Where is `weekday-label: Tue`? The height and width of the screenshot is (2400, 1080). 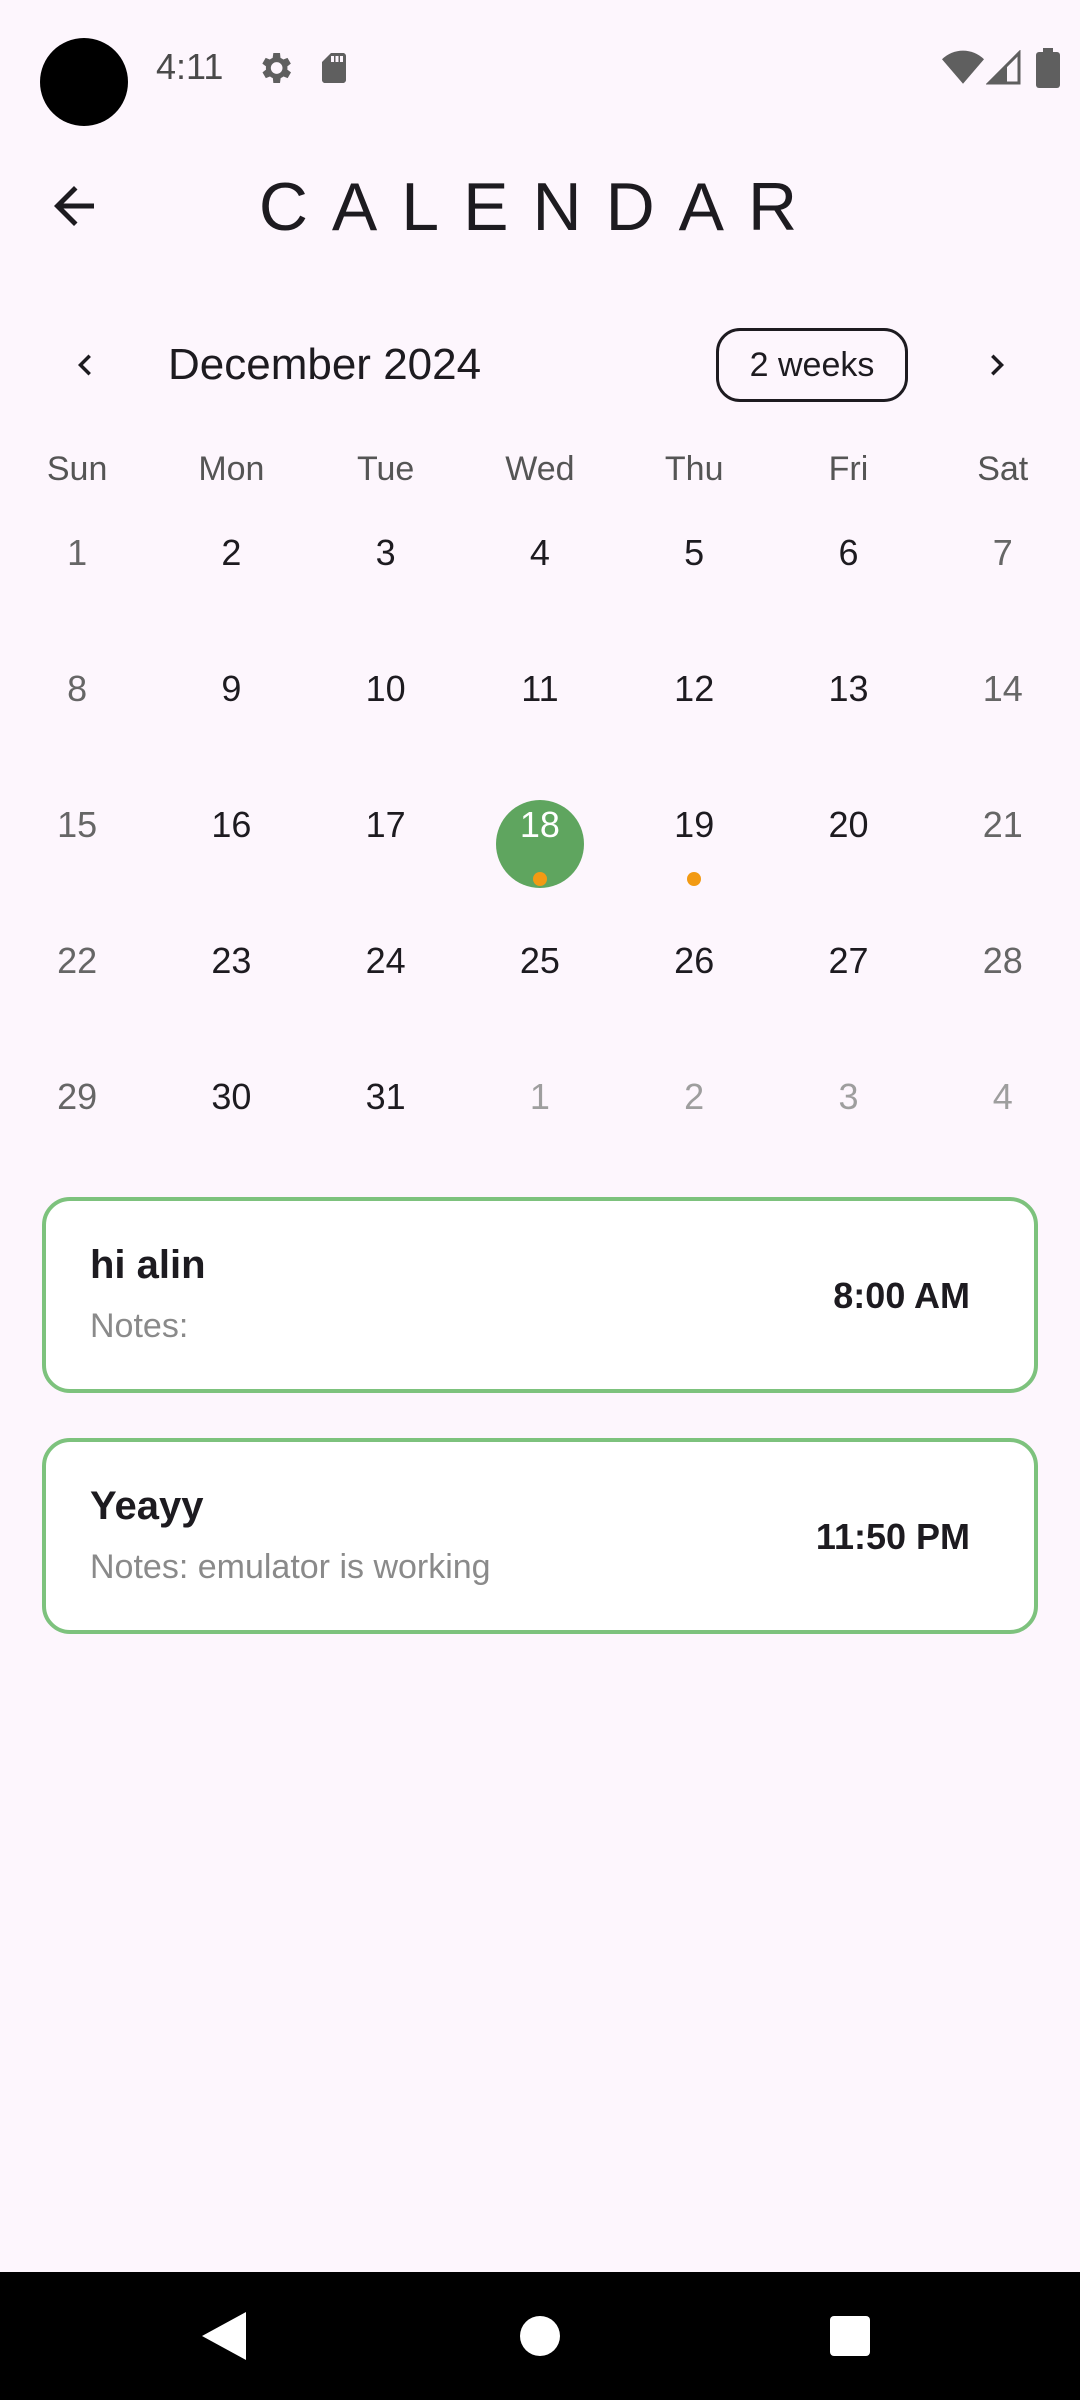 weekday-label: Tue is located at coordinates (386, 469).